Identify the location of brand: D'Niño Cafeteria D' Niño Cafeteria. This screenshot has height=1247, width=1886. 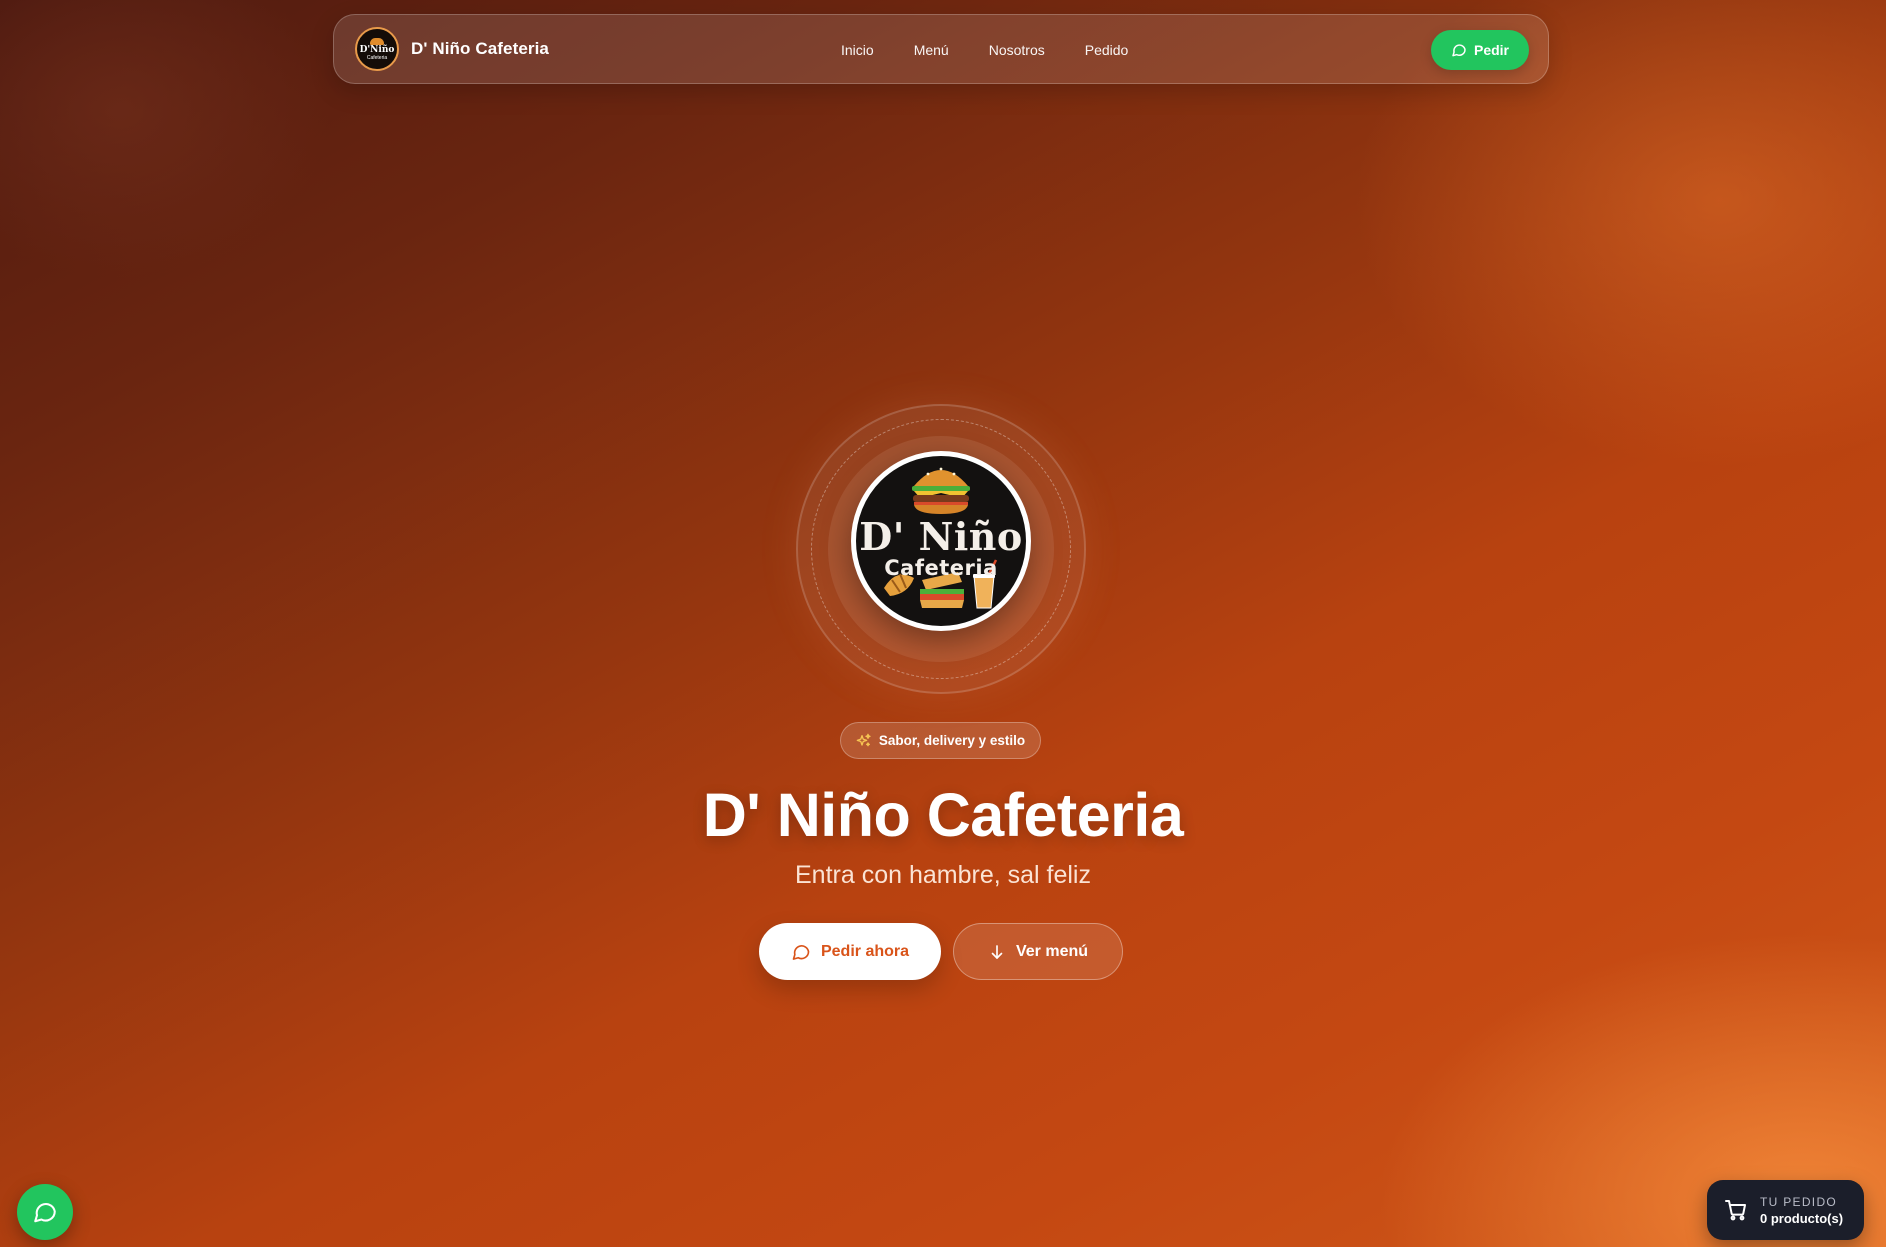
(452, 49).